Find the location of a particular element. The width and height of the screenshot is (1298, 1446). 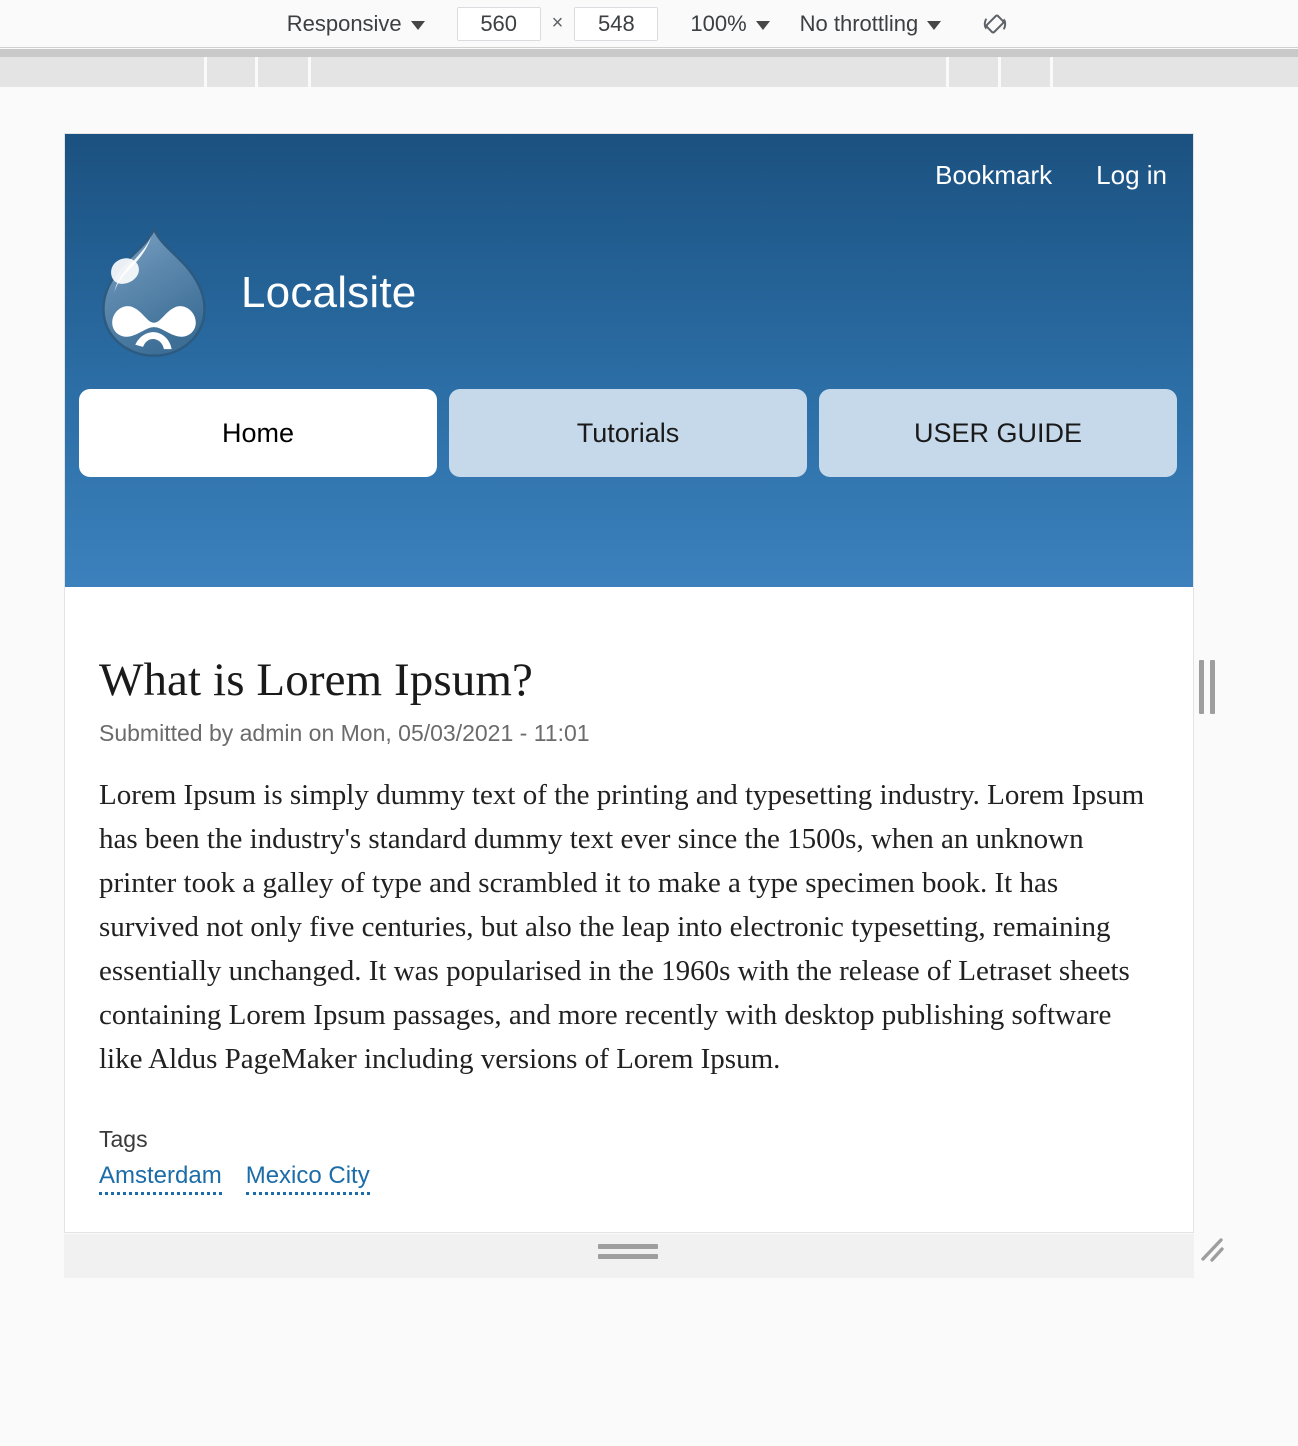

zoom-label: 100% is located at coordinates (718, 23).